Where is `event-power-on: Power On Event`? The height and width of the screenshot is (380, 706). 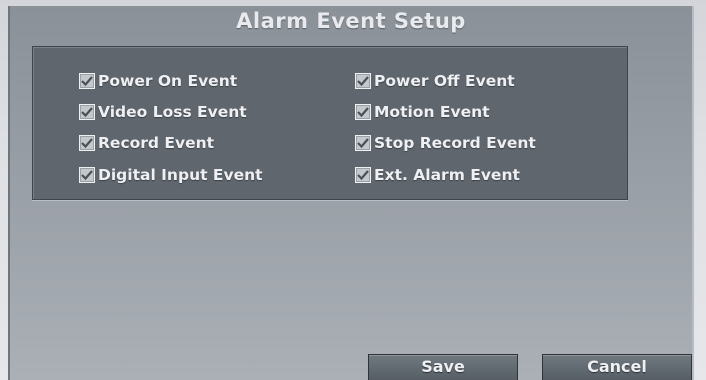 event-power-on: Power On Event is located at coordinates (158, 81).